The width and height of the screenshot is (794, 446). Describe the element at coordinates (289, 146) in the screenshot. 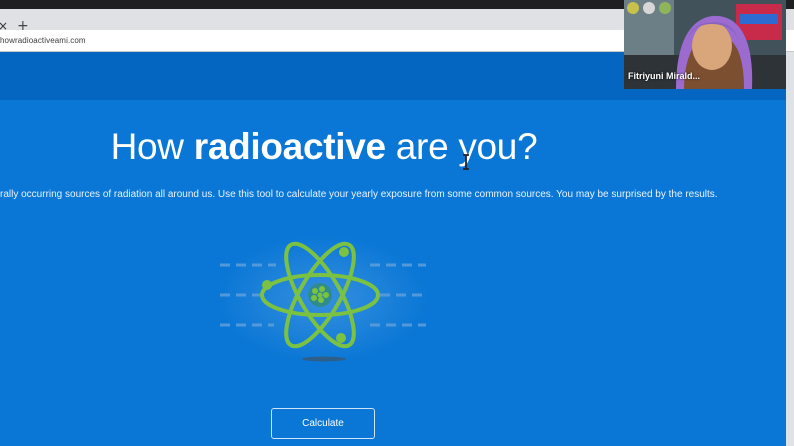

I see `title-emphasis: radioactive` at that location.